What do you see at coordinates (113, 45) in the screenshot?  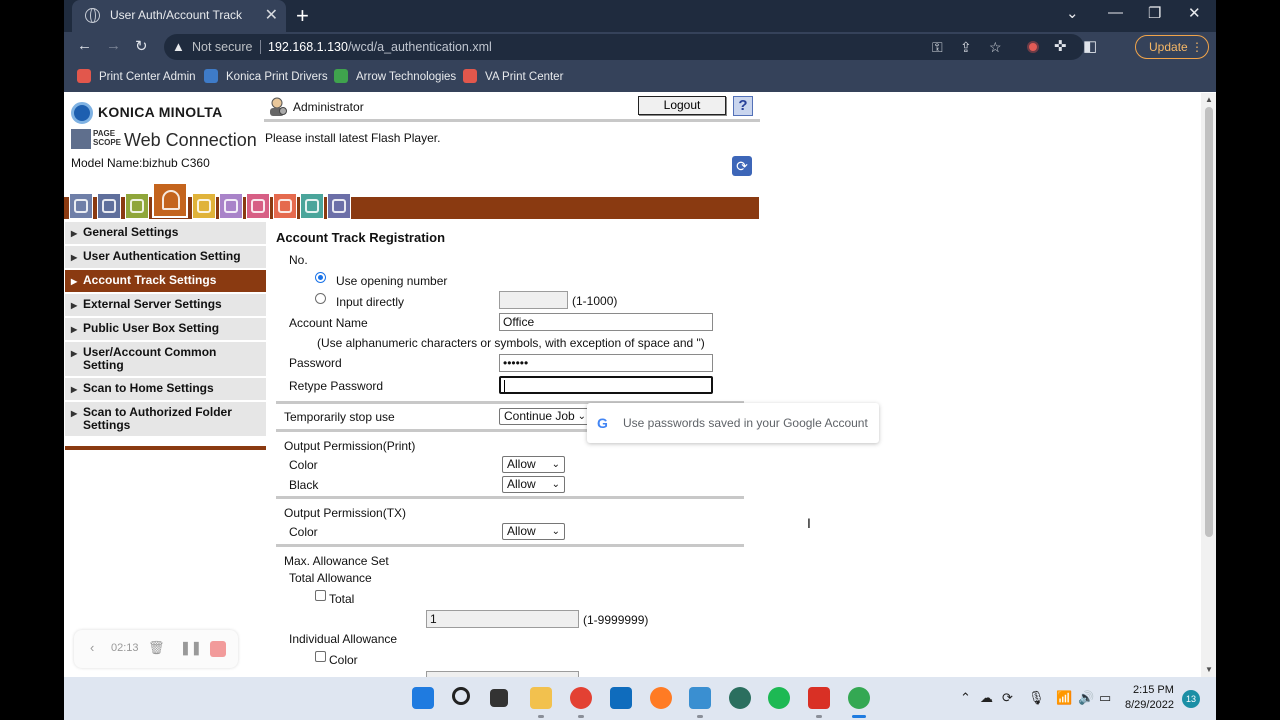 I see `forward-icon: →` at bounding box center [113, 45].